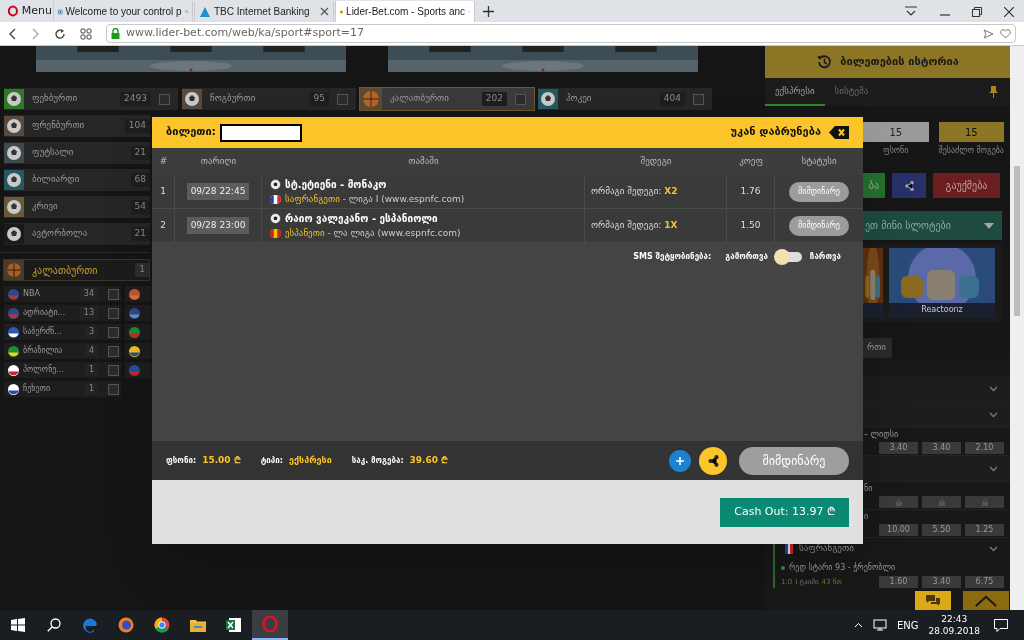 The image size is (1024, 640). Describe the element at coordinates (561, 33) in the screenshot. I see `address-field: www.lider-bet.com/web/ka/sport#sport=17` at that location.